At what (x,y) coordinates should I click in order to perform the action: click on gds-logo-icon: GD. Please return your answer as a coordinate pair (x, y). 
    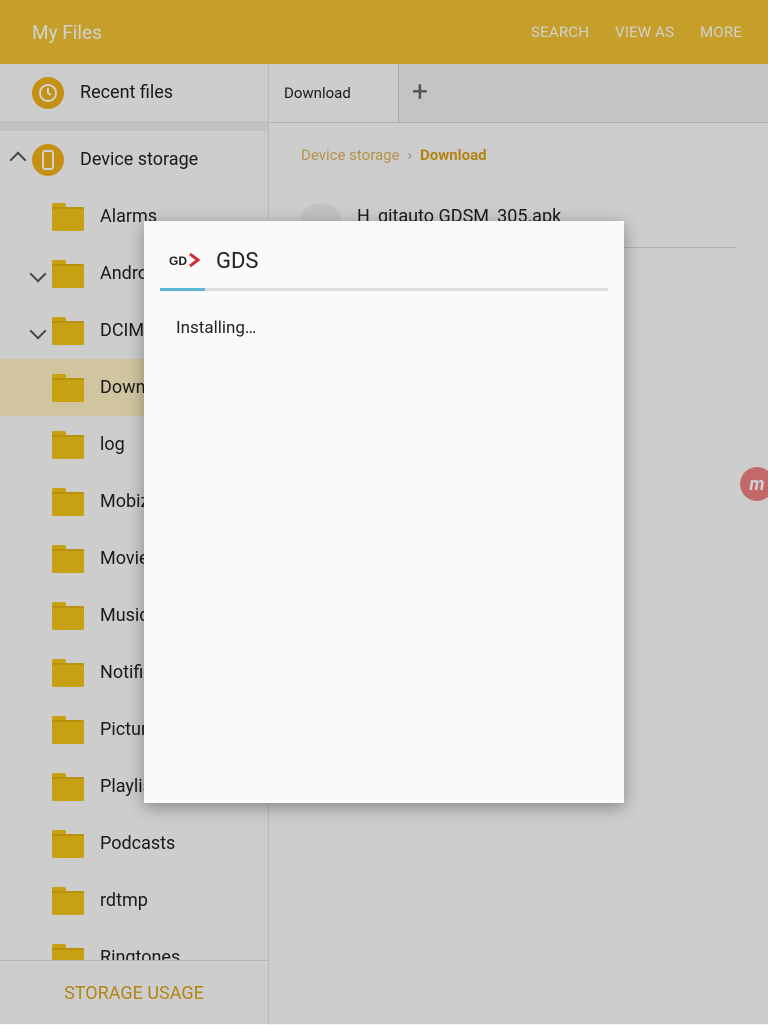
    Looking at the image, I should click on (184, 260).